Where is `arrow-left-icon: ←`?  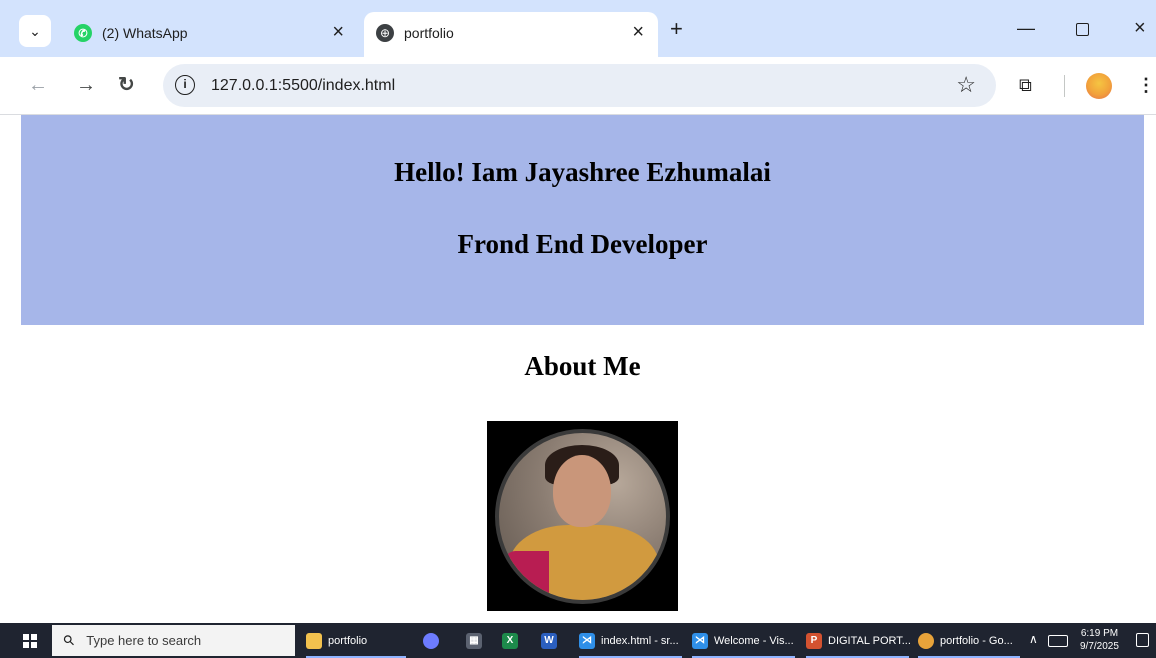 arrow-left-icon: ← is located at coordinates (38, 85).